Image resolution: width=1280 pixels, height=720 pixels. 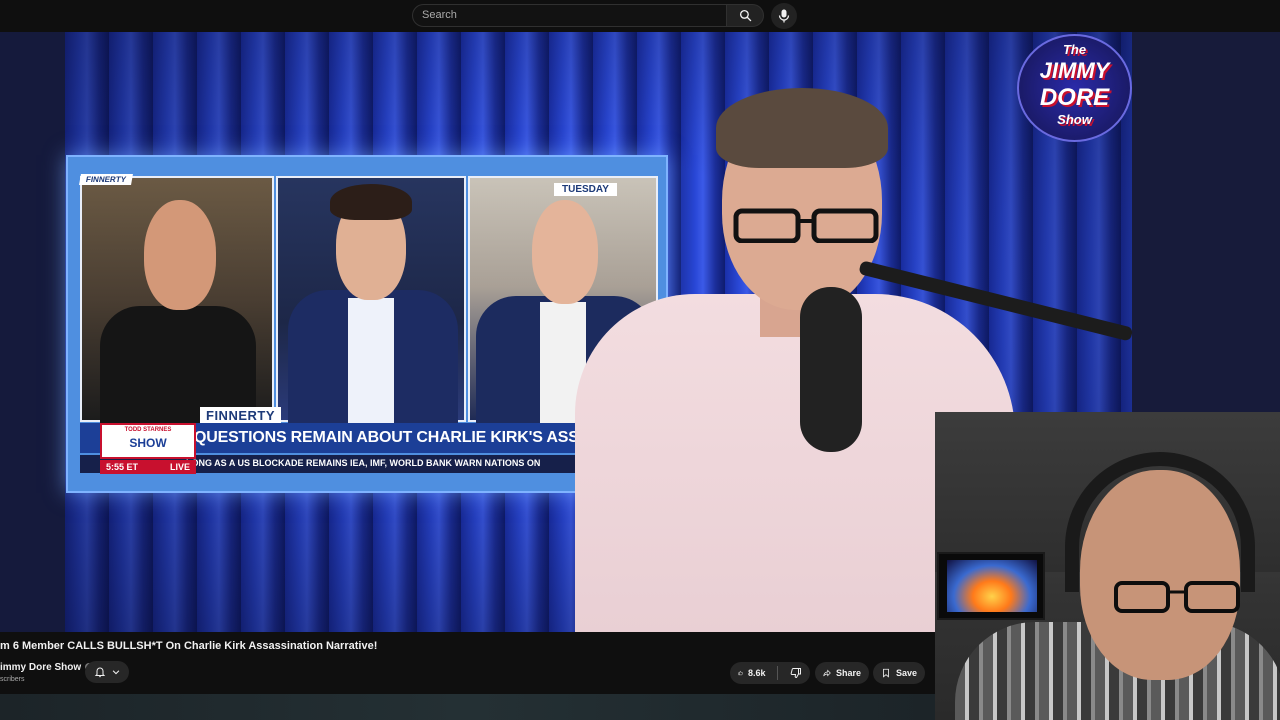 I want to click on bookmark-icon, so click(x=886, y=673).